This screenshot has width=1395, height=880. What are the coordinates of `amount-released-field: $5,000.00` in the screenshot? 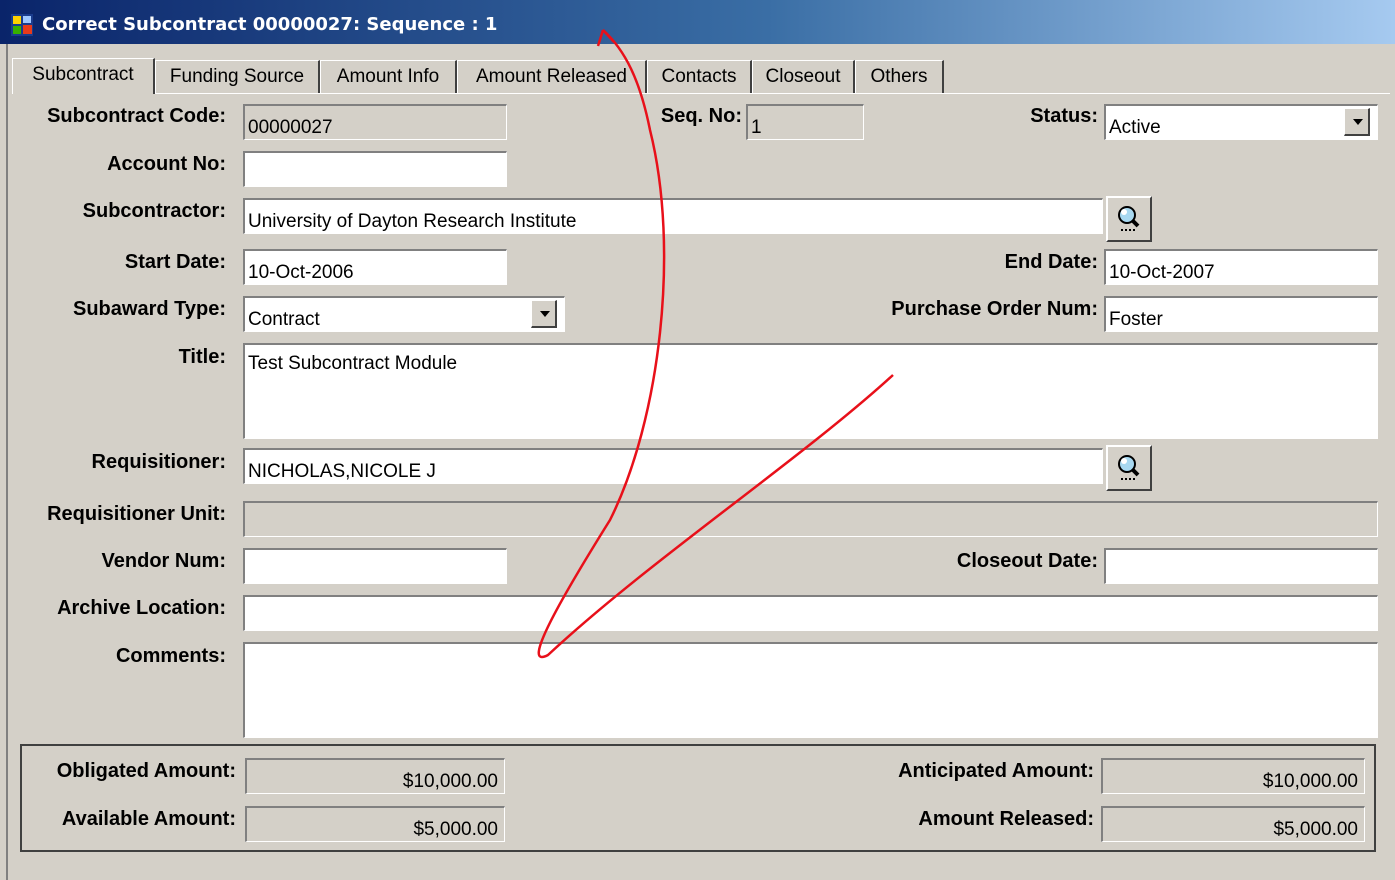 It's located at (1233, 824).